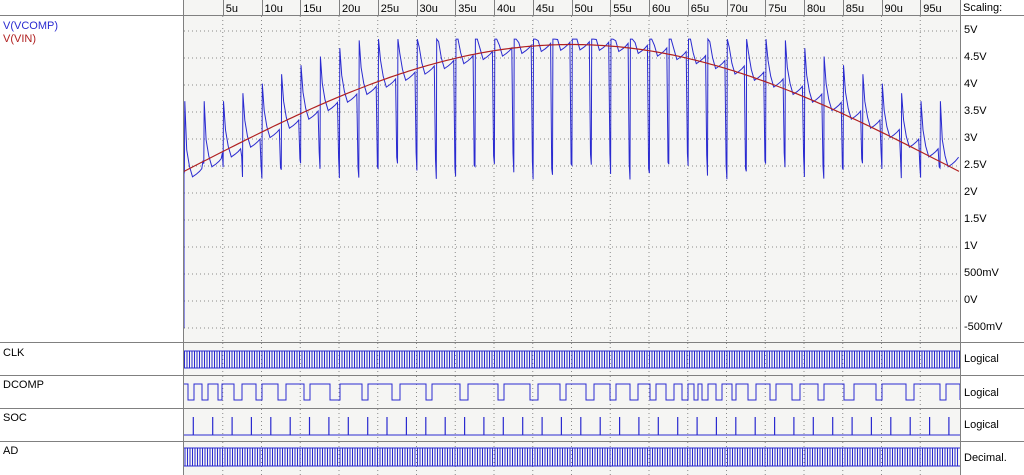 This screenshot has height=475, width=1024. I want to click on time-tick-label: 75u, so click(777, 9).